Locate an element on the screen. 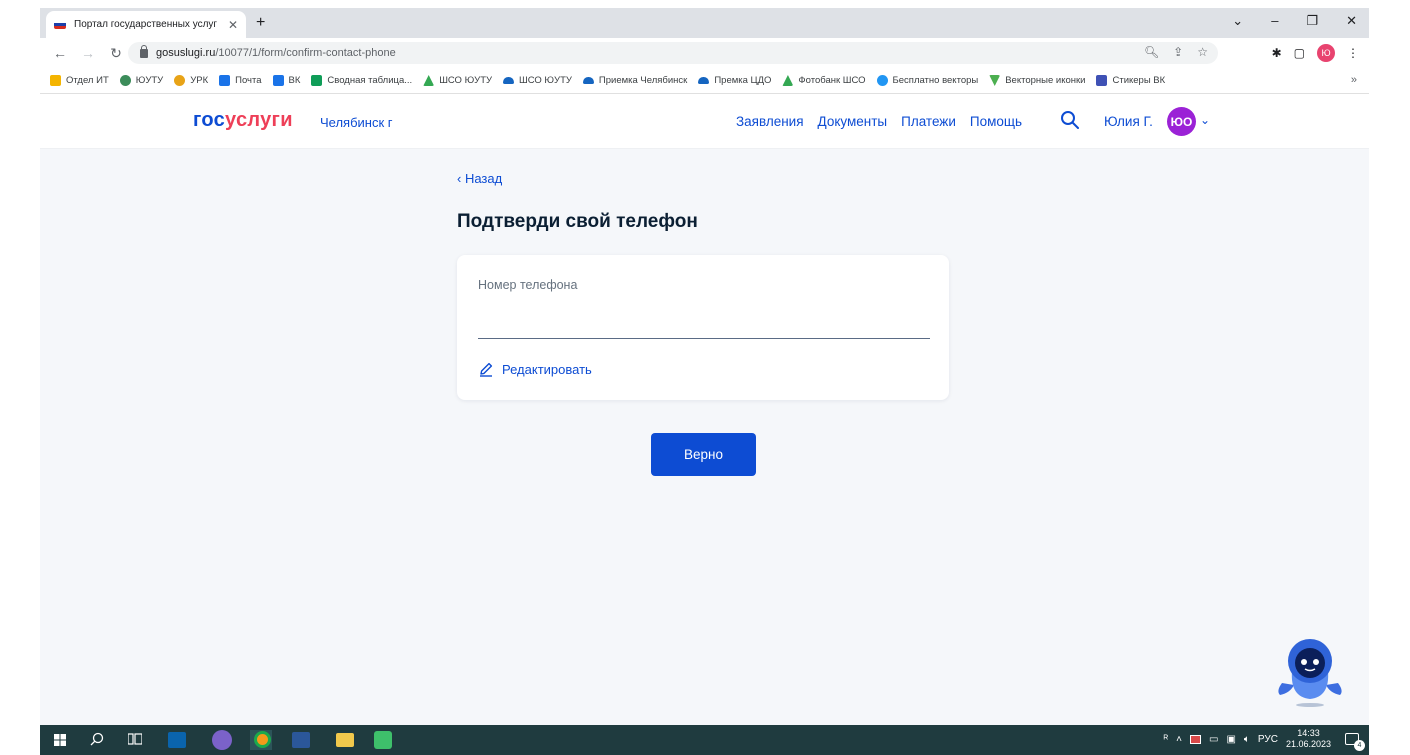 This screenshot has width=1410, height=755. logo-part-1: гос is located at coordinates (209, 120).